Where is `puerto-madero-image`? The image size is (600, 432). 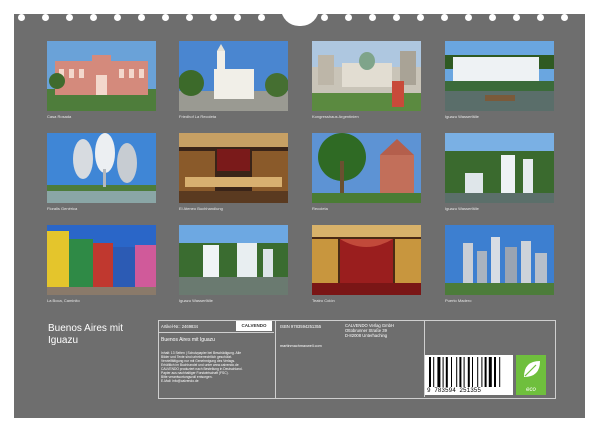
puerto-madero-image is located at coordinates (499, 260).